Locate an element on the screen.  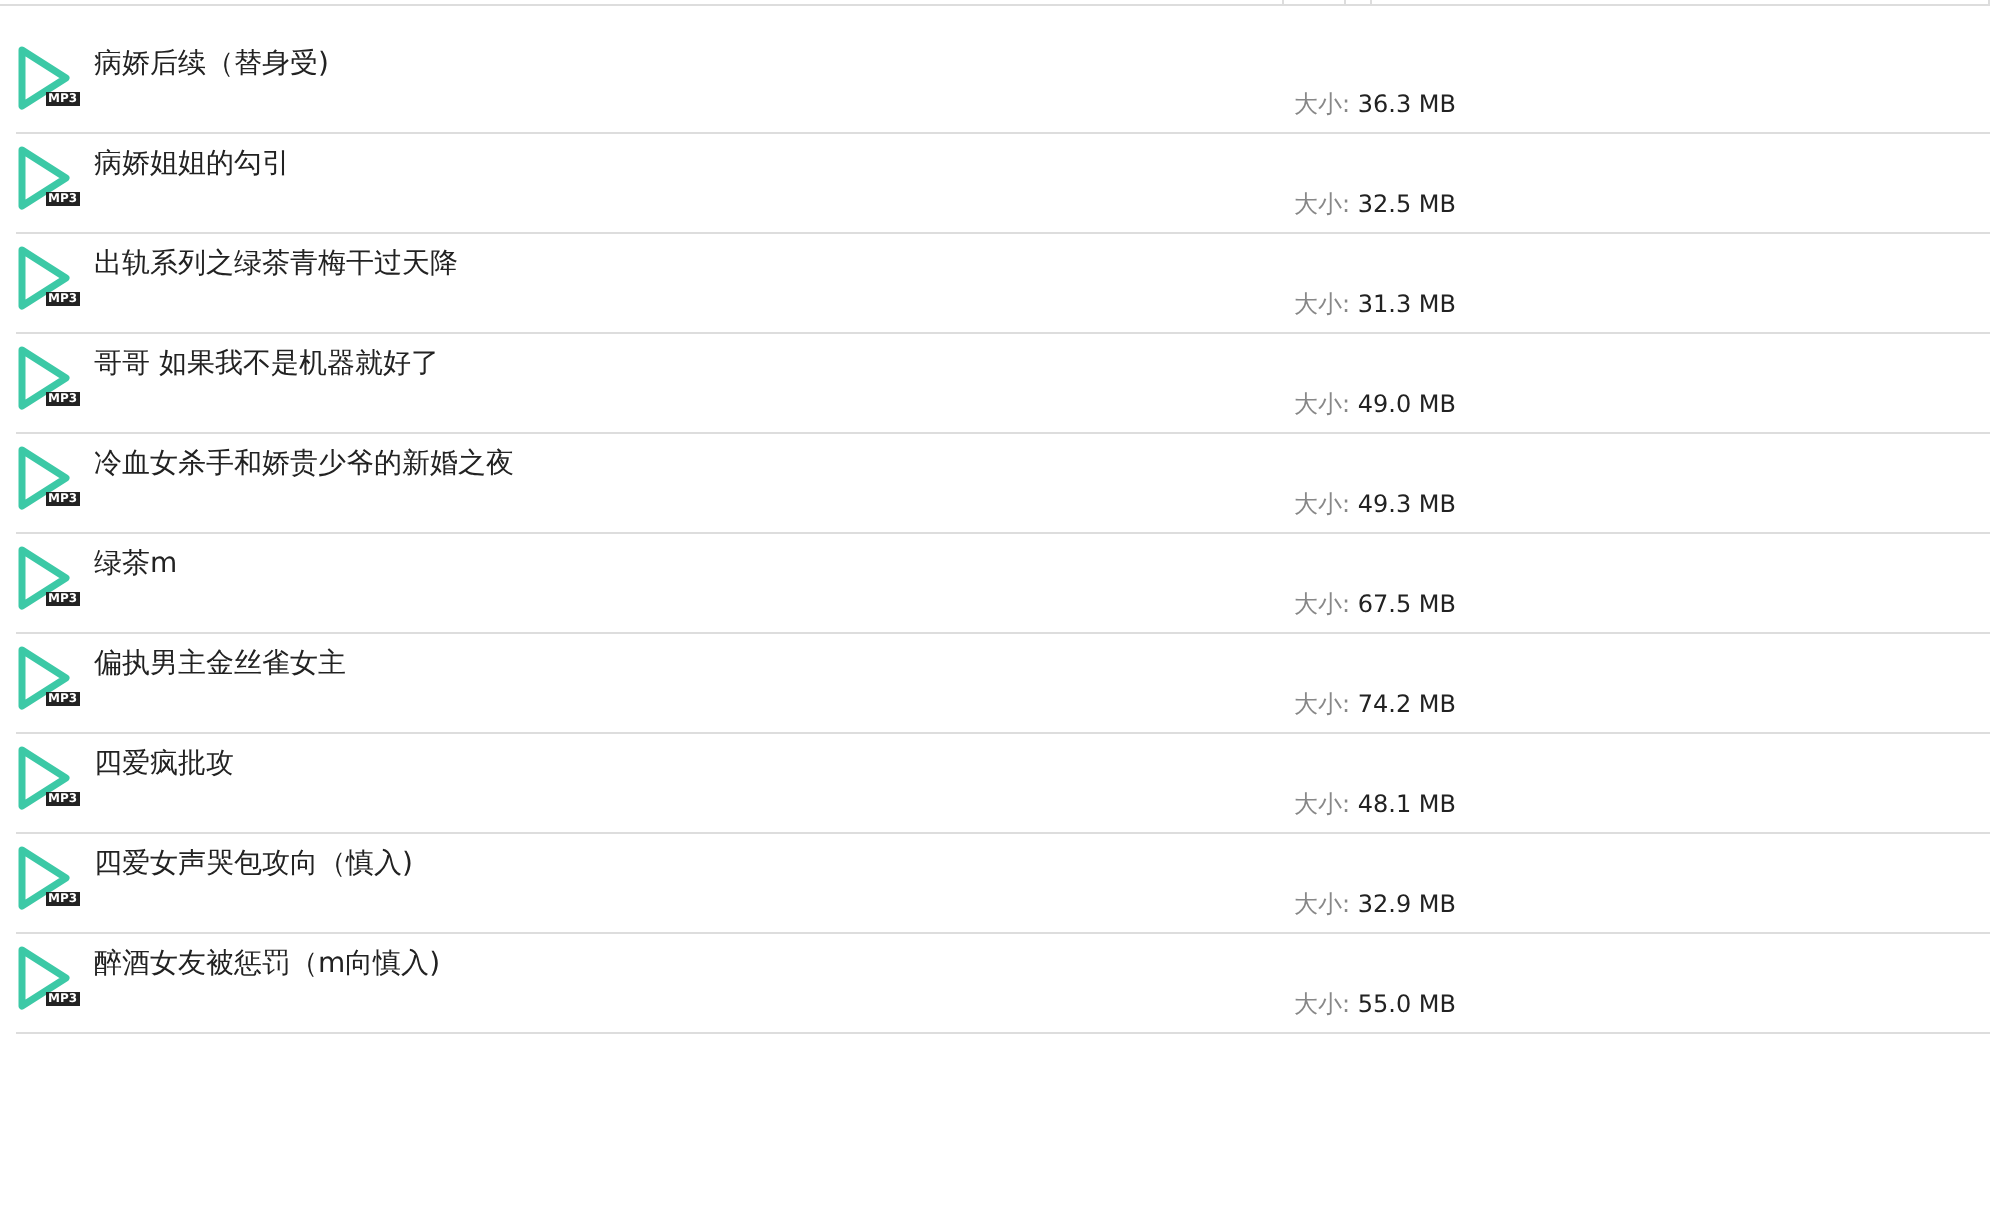
file-name: 醉酒女友被惩罚（m向慎入) is located at coordinates (267, 964).